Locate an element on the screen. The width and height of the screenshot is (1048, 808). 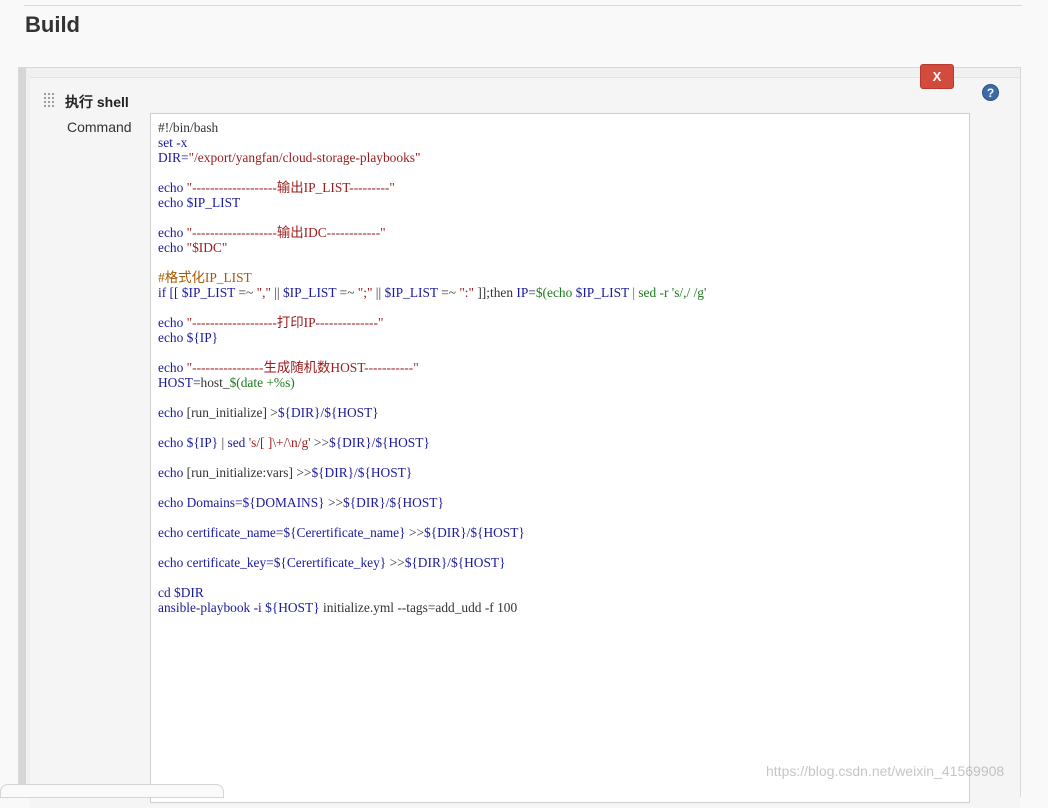
code-line: echo Domains=${DOMAINS} >>${DIR}/${HOST} is located at coordinates (432, 502).